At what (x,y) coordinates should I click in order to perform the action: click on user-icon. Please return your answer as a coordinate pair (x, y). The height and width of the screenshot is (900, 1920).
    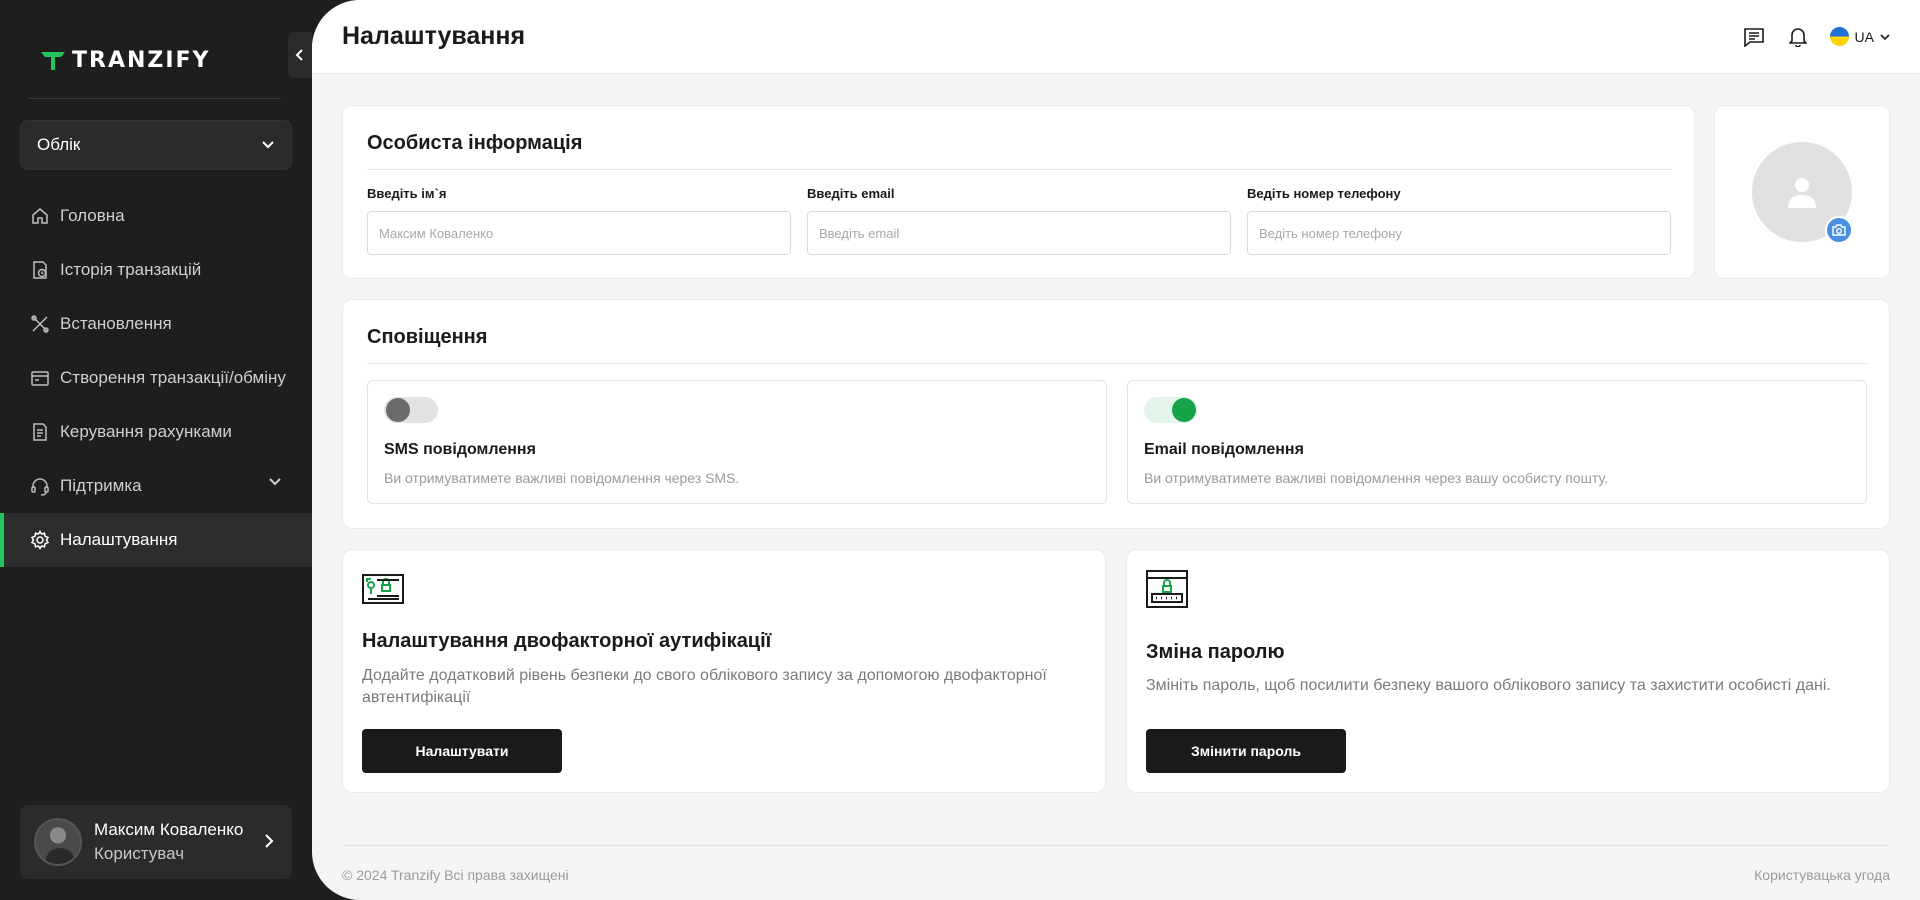
    Looking at the image, I should click on (1802, 193).